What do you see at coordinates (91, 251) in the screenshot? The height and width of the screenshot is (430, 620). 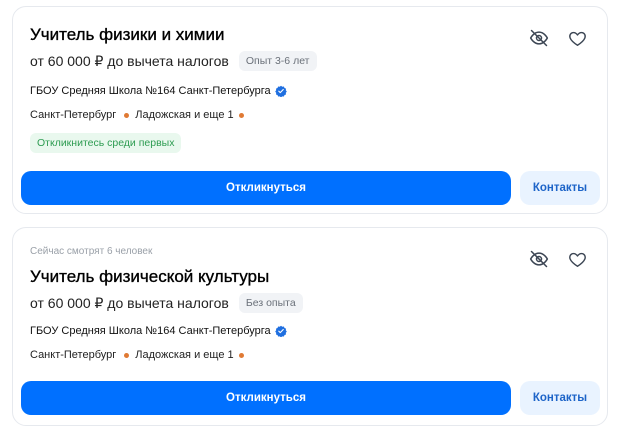 I see `viewers-notice: Сейчас смотрят 6 человек` at bounding box center [91, 251].